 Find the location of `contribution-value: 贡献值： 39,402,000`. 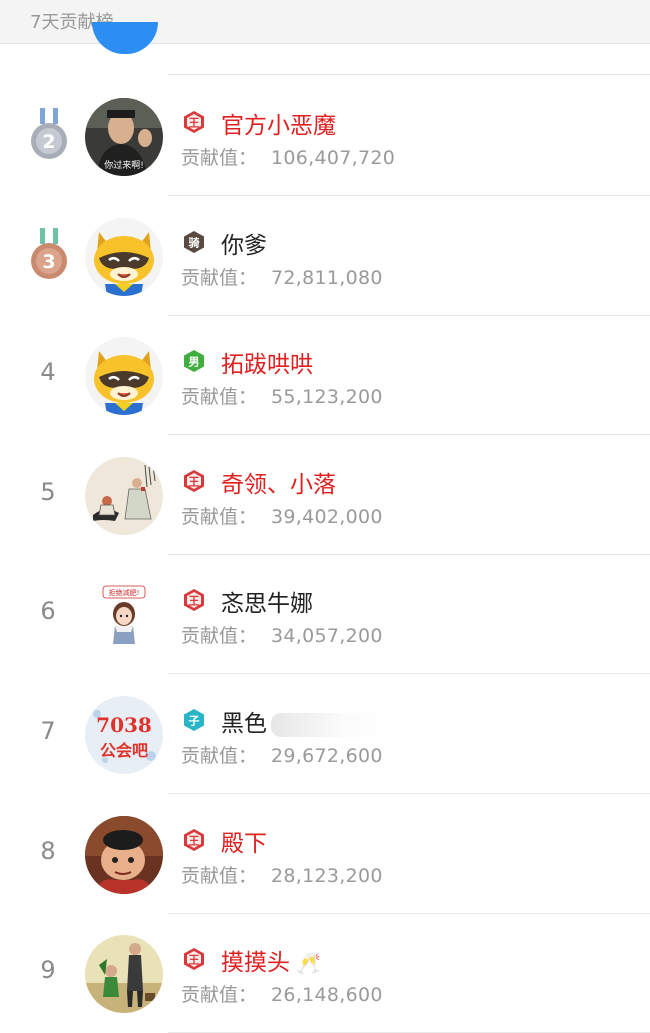

contribution-value: 贡献值： 39,402,000 is located at coordinates (282, 515).